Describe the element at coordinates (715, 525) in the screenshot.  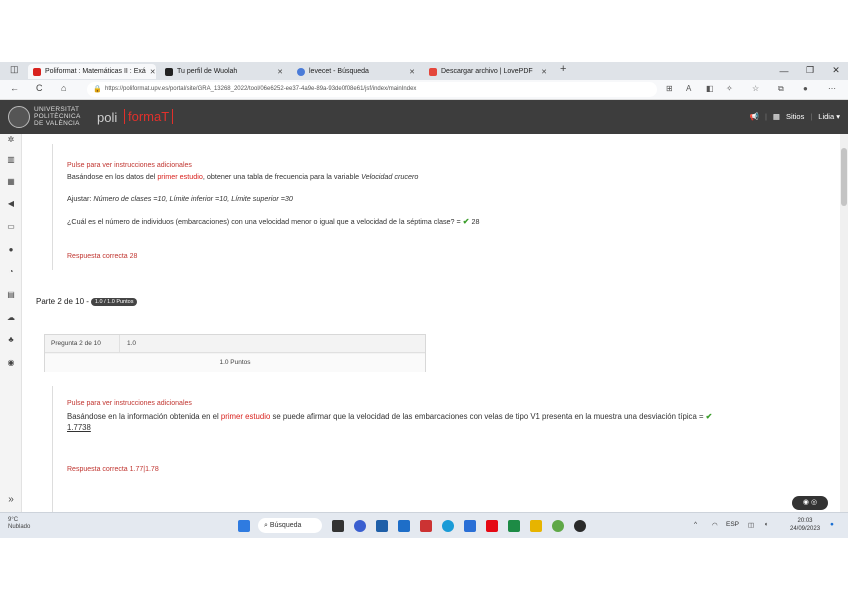
I see `wifi-tray-icon: ◠` at that location.